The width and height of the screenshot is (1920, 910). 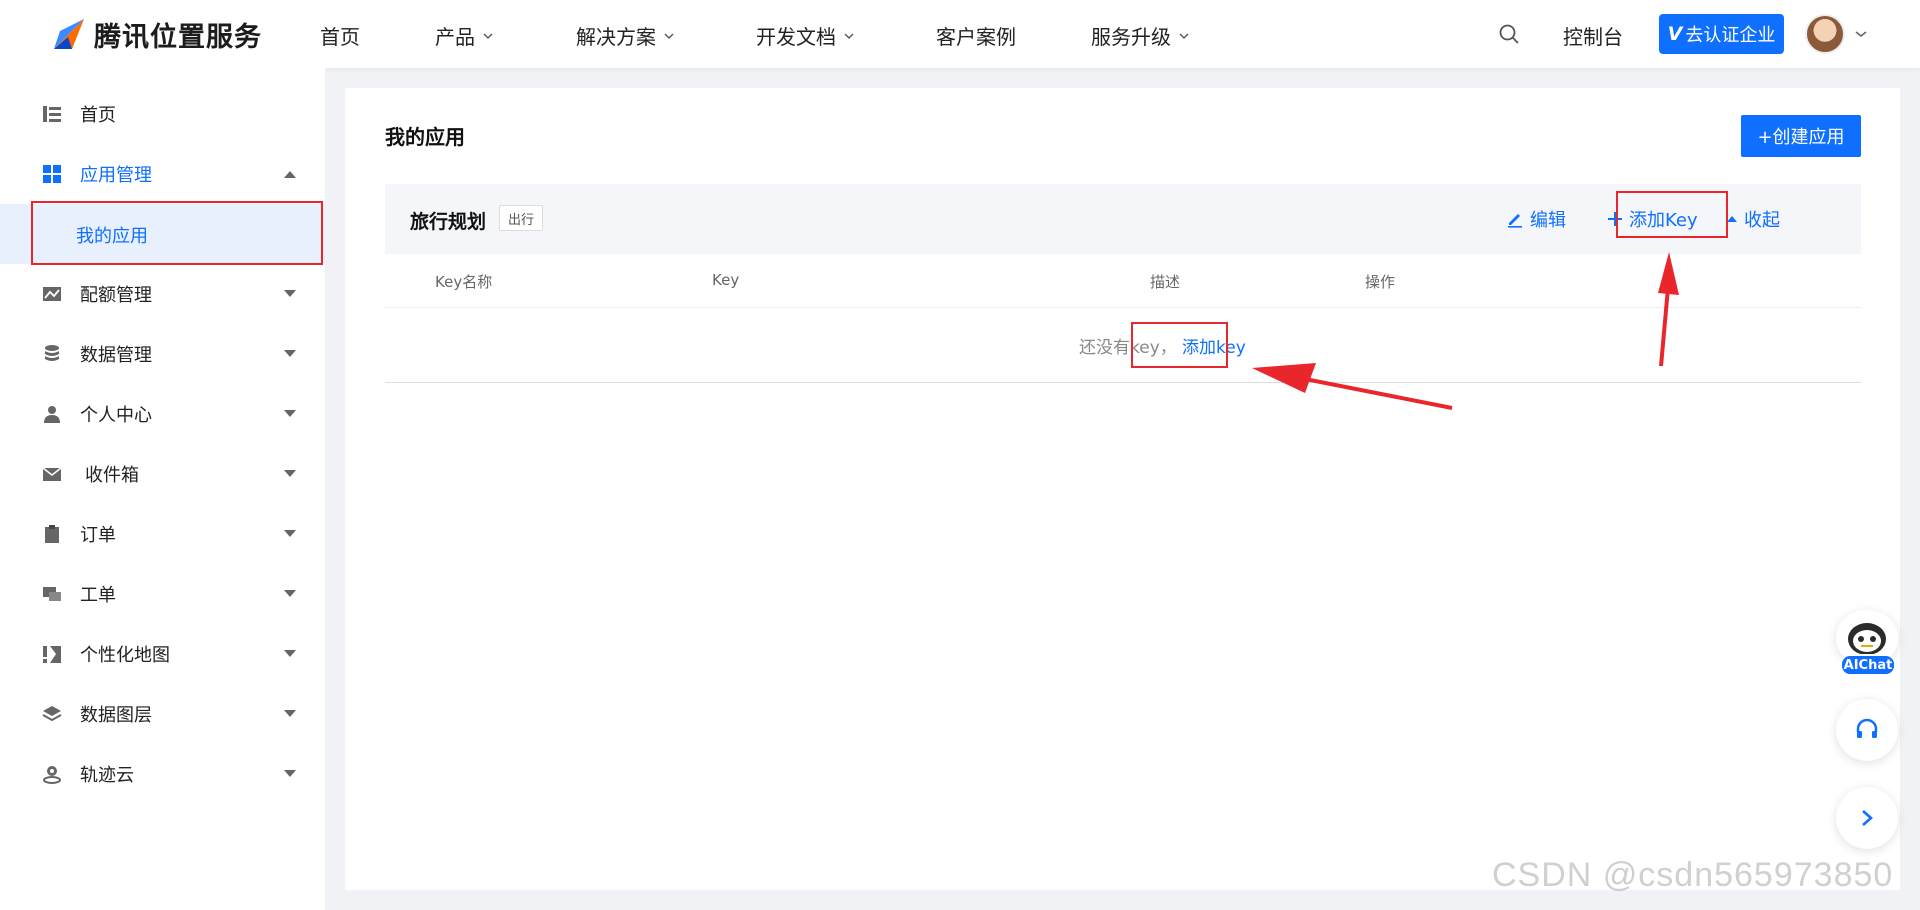 I want to click on nav-item-products: 产品, so click(x=464, y=35).